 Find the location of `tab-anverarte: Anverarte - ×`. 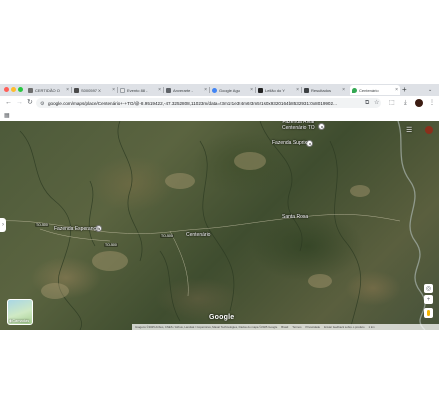

tab-anverarte: Anverarte - × is located at coordinates (186, 90).